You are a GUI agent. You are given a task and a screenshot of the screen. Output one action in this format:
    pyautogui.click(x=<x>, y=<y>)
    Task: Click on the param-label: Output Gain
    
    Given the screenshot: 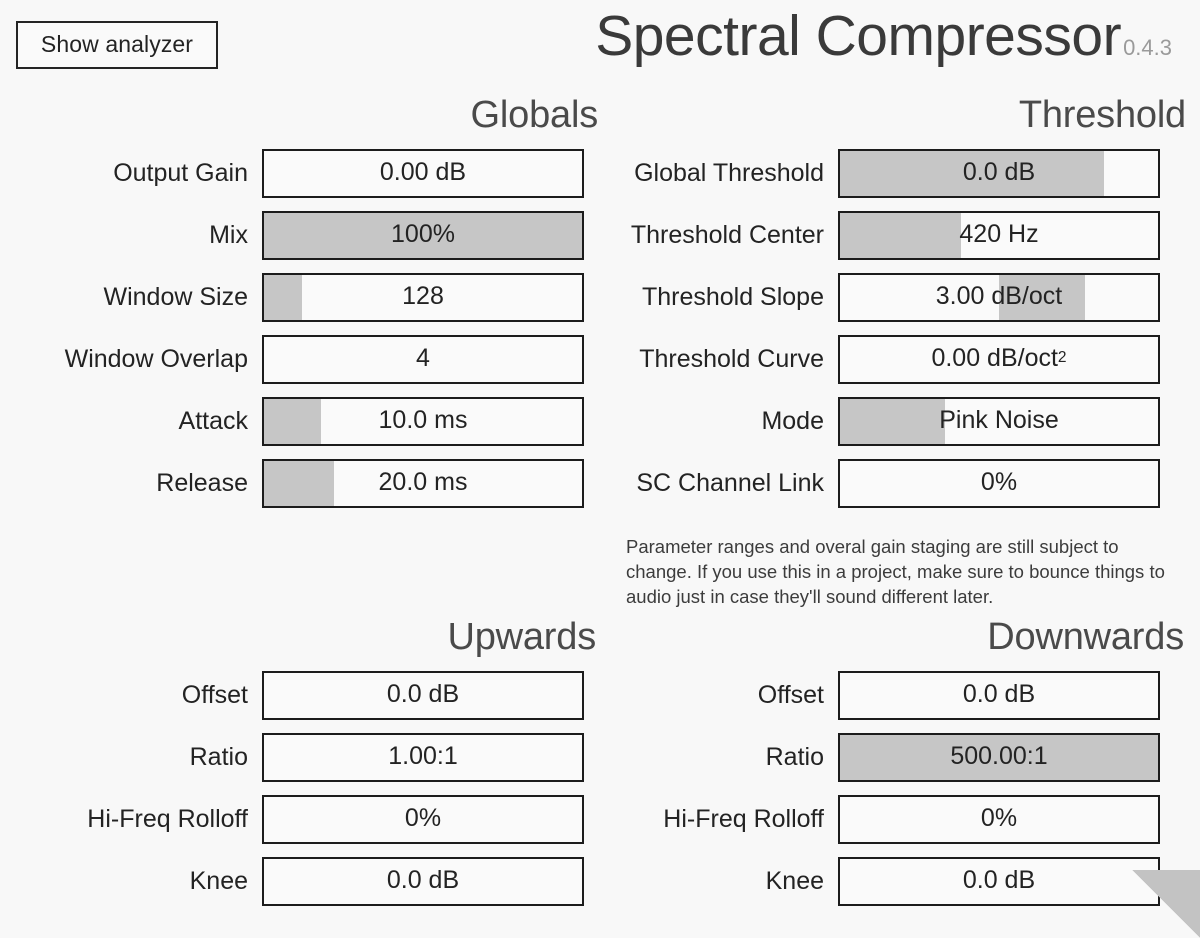 What is the action you would take?
    pyautogui.click(x=180, y=172)
    